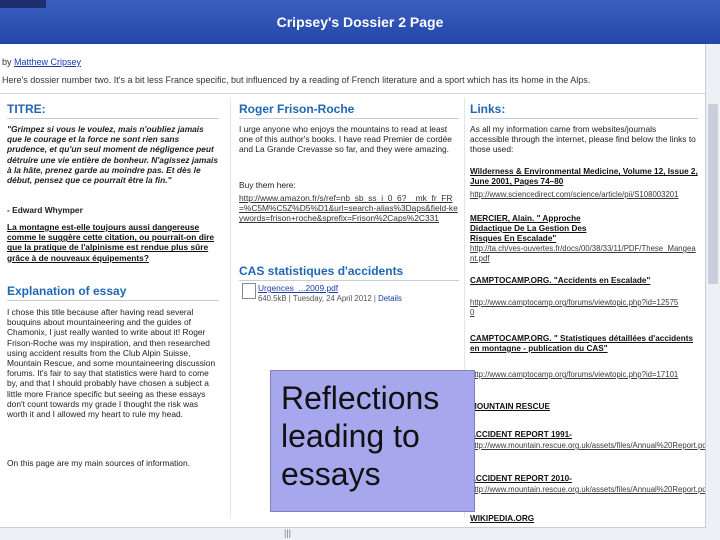  I want to click on byline-prefix: by, so click(7, 62).